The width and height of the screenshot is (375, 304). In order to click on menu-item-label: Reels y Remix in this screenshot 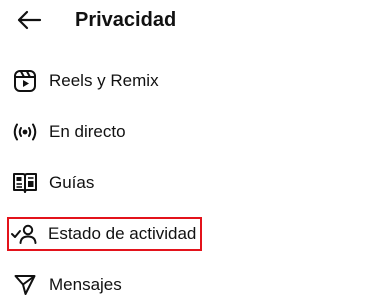, I will do `click(104, 80)`.